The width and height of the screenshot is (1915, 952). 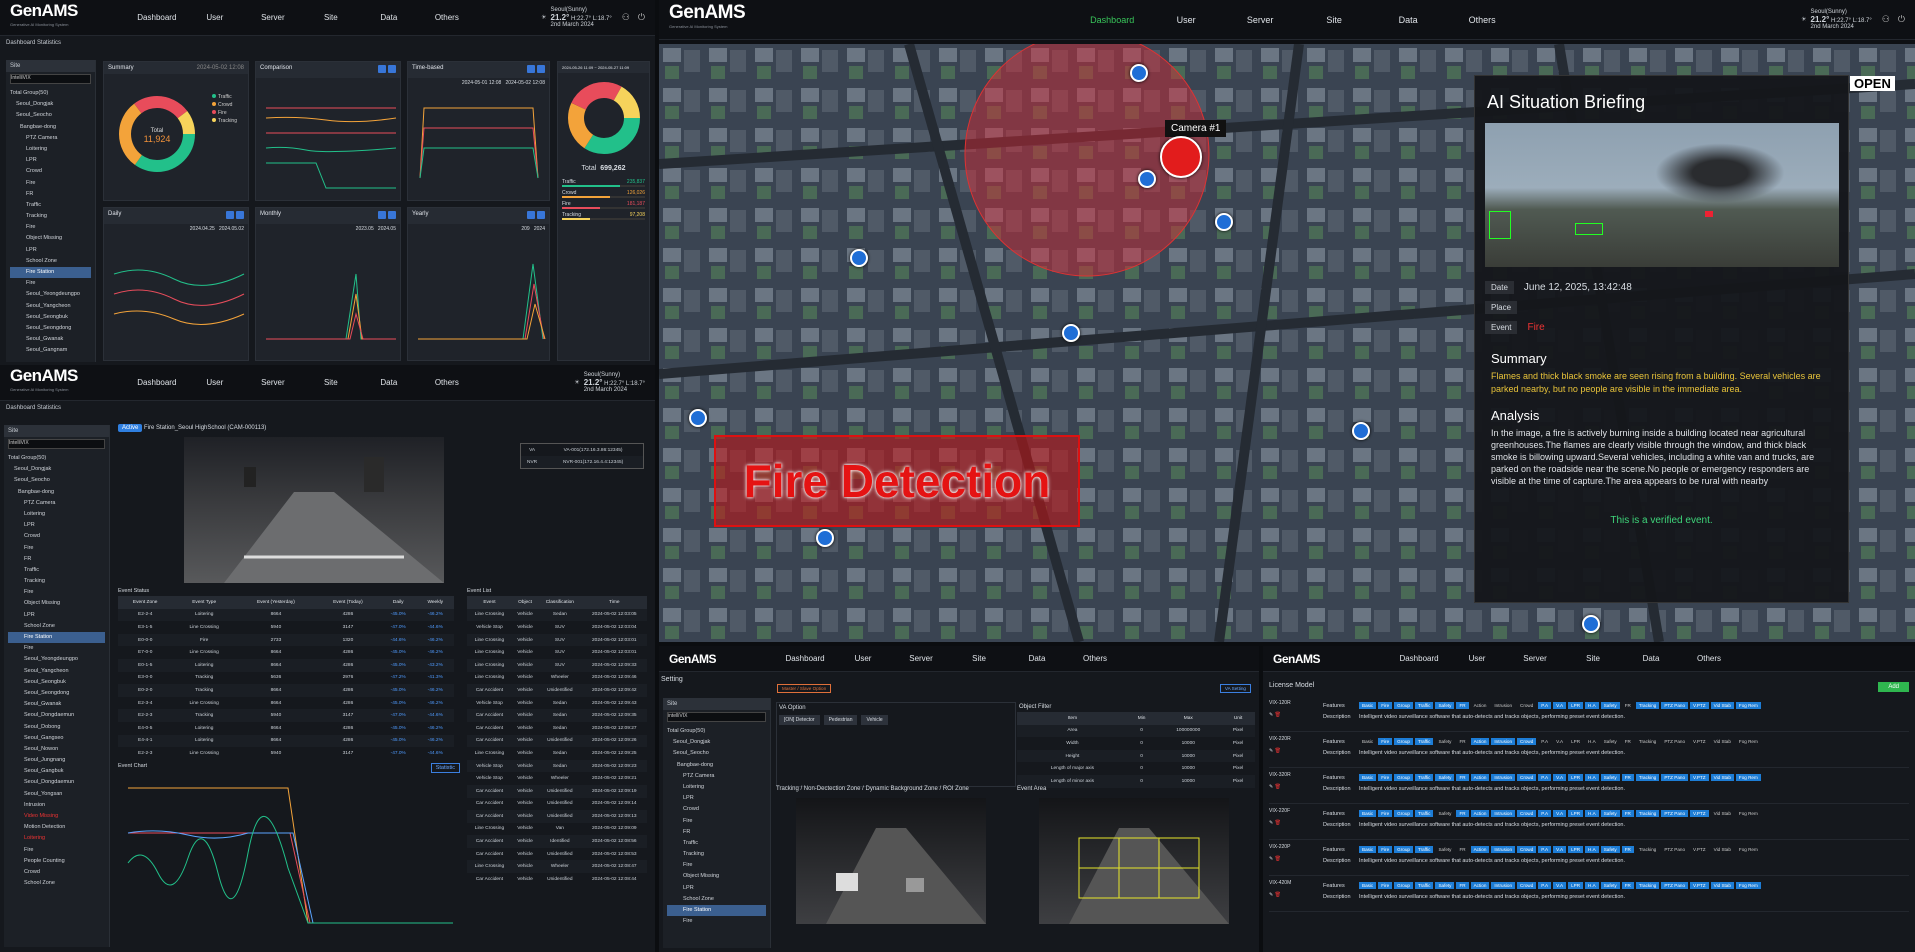 What do you see at coordinates (56, 693) in the screenshot?
I see `tree-item: Seoul_Seongdong` at bounding box center [56, 693].